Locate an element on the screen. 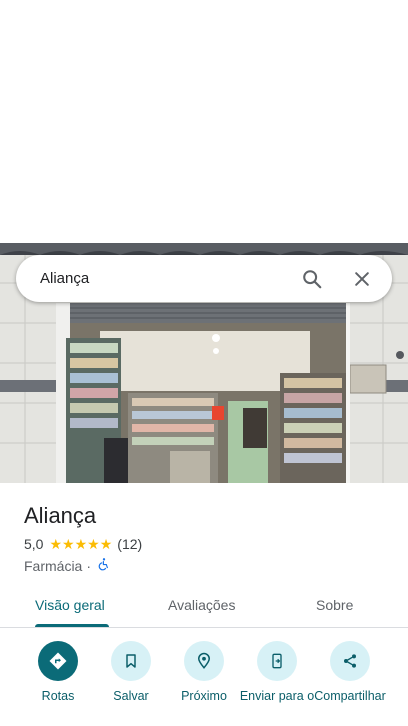 This screenshot has height=726, width=408. send-to-phone-button: Enviar para o is located at coordinates (277, 672).